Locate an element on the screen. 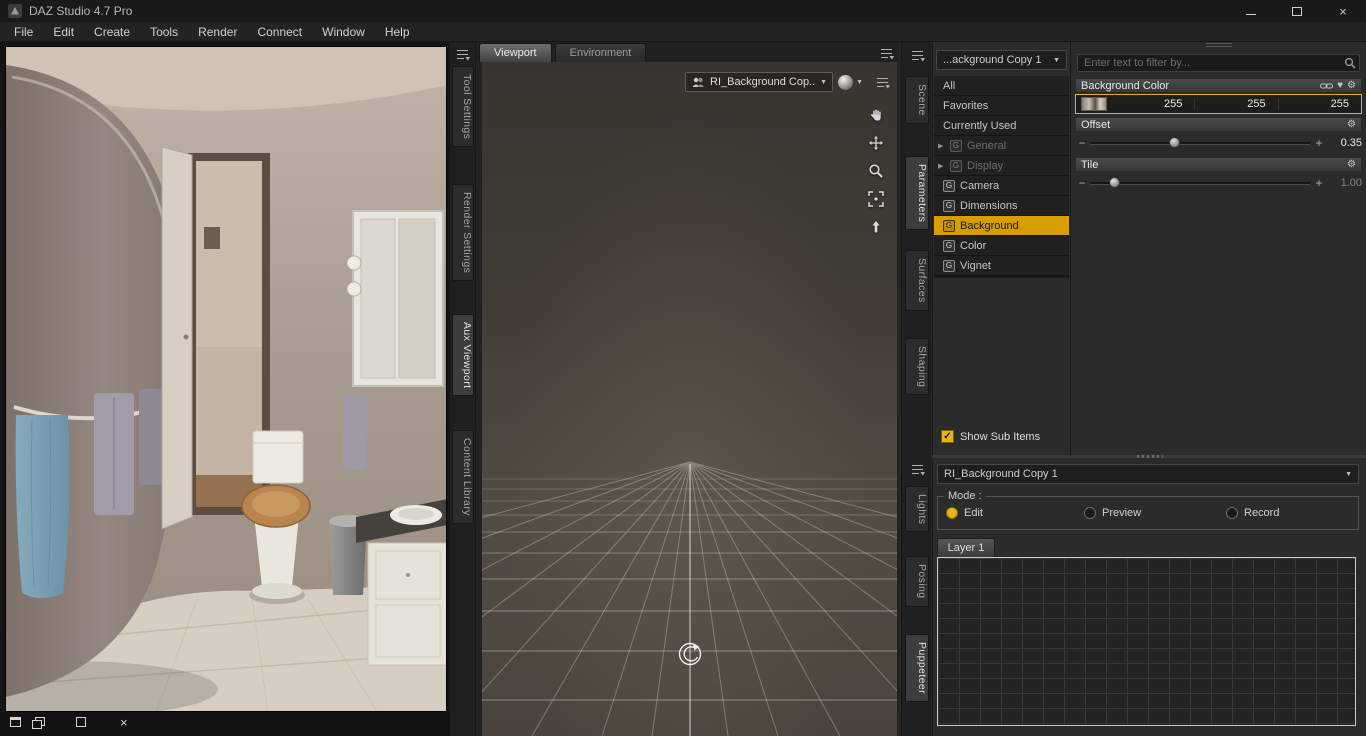 The image size is (1366, 736). close-button: × is located at coordinates (1343, 11).